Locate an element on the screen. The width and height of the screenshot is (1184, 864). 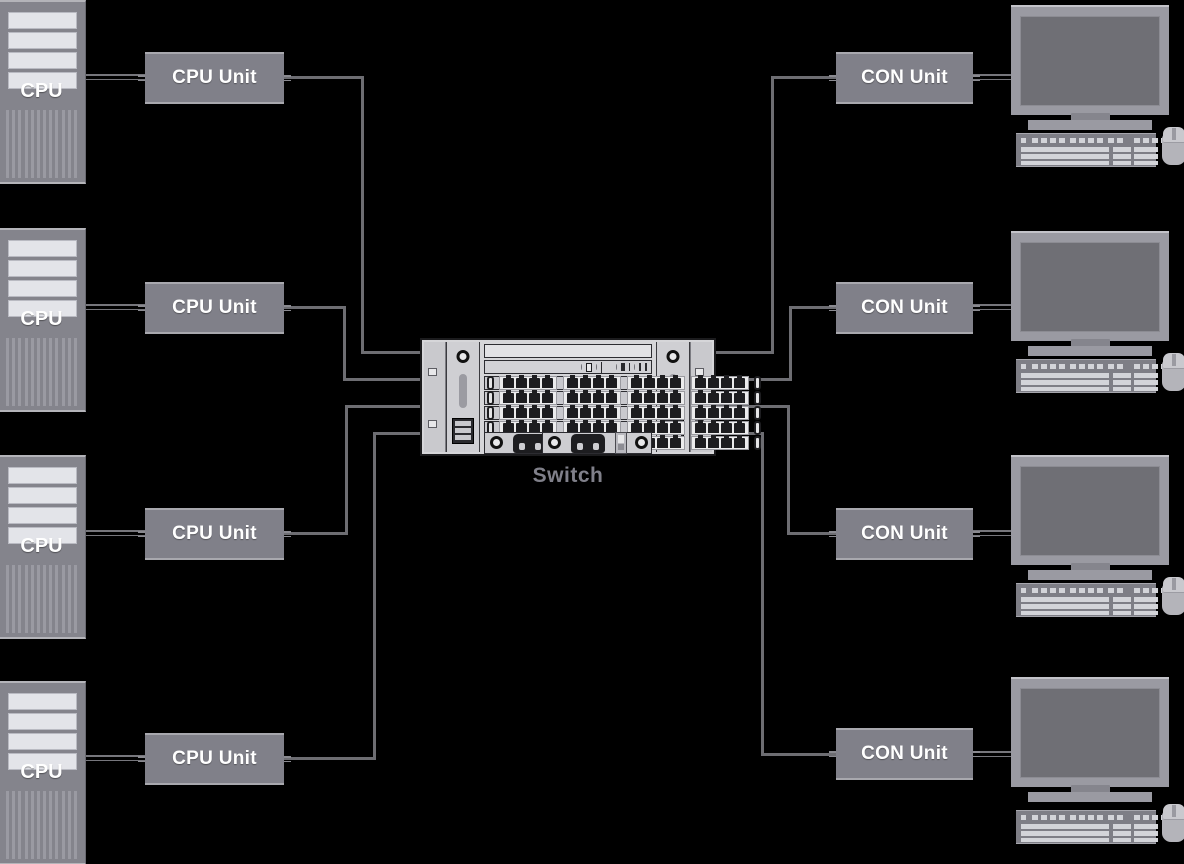
link-cpu2-v is located at coordinates (344, 343).